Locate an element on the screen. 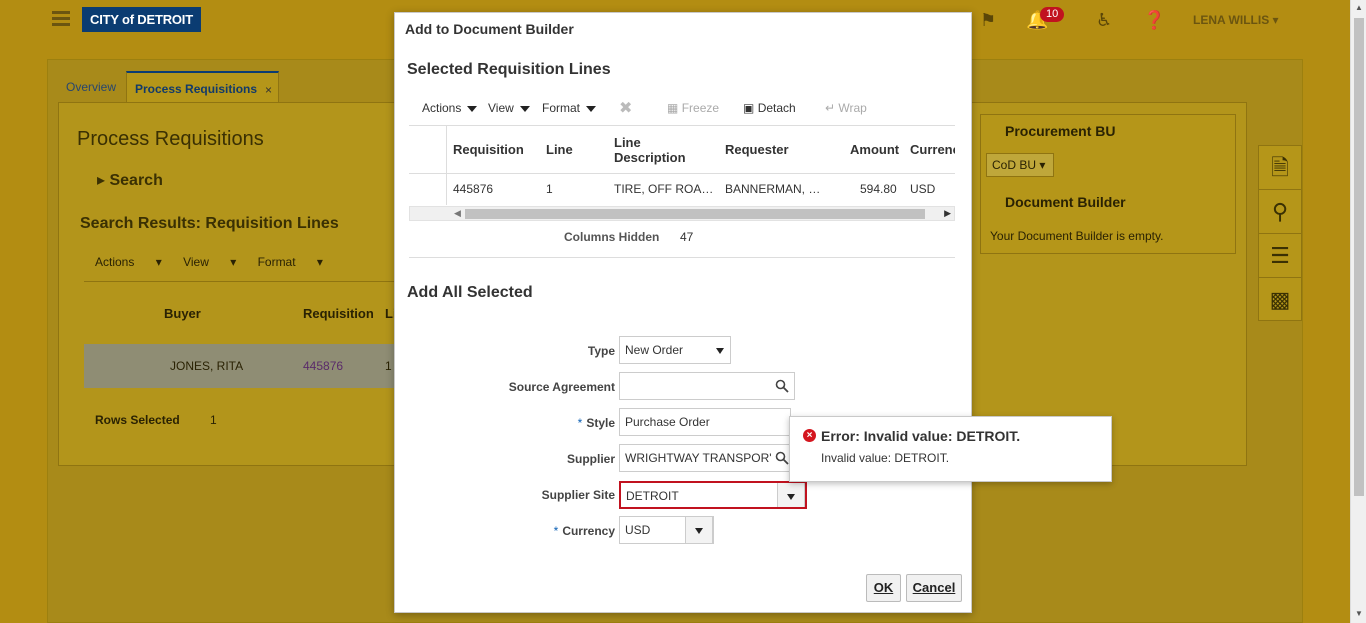 The image size is (1366, 623). cancel-button: Cancel is located at coordinates (934, 588).